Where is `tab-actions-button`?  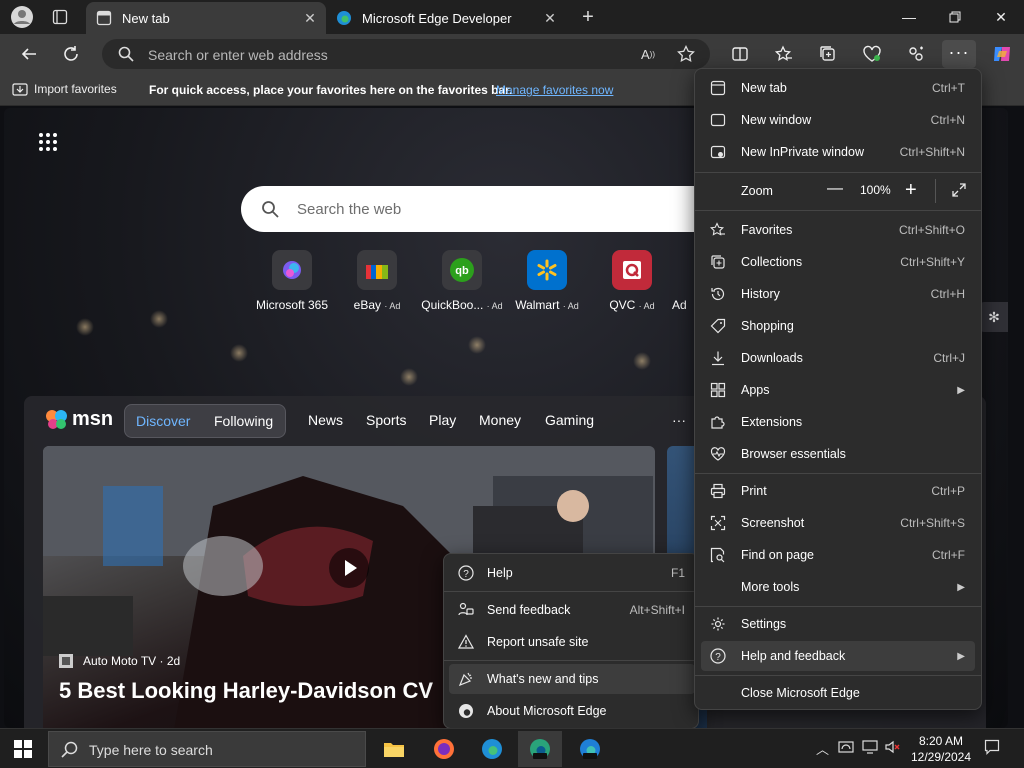 tab-actions-button is located at coordinates (60, 17).